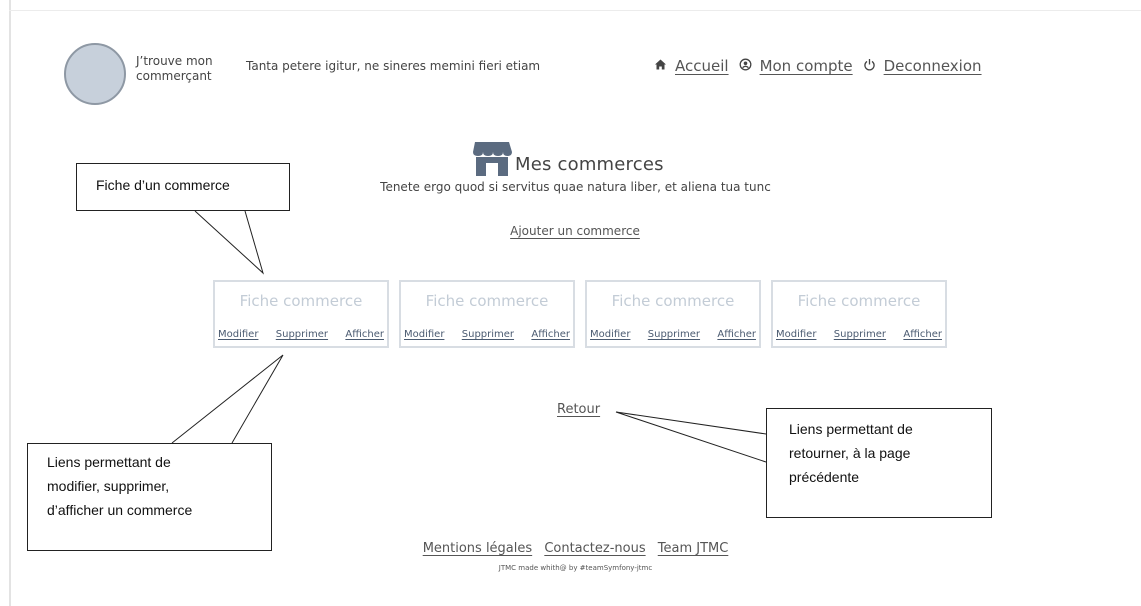 This screenshot has height=606, width=1141. Describe the element at coordinates (850, 453) in the screenshot. I see `callout-back-line-2: retourner, à la page` at that location.